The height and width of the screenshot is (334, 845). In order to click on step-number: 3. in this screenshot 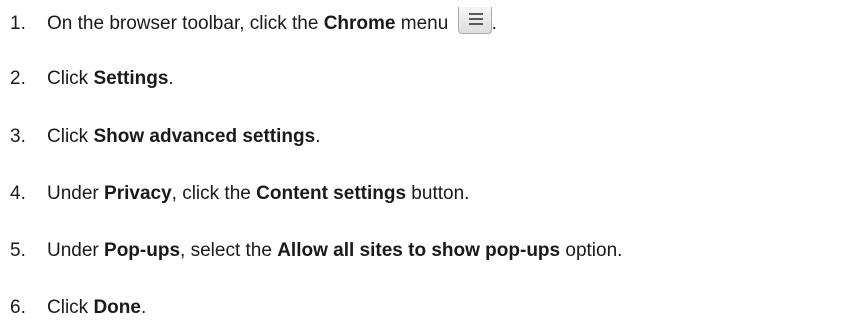, I will do `click(18, 136)`.